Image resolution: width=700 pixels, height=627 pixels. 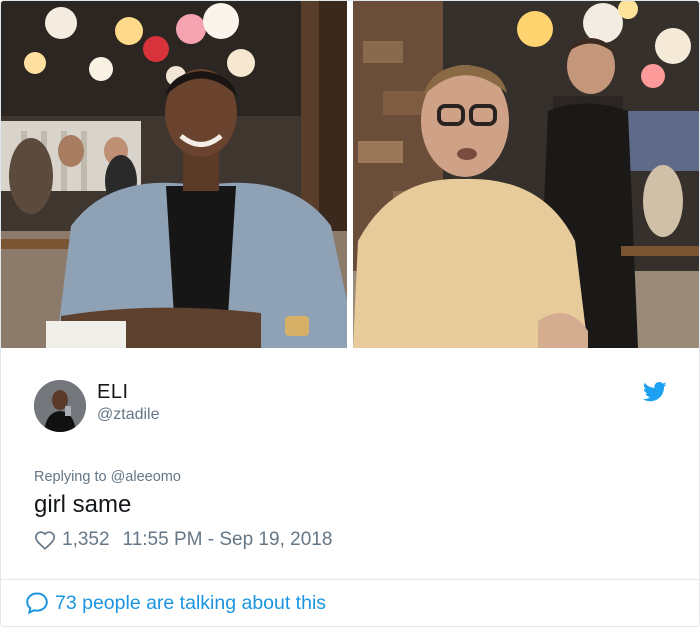 I want to click on speech-bubble-icon, so click(x=37, y=603).